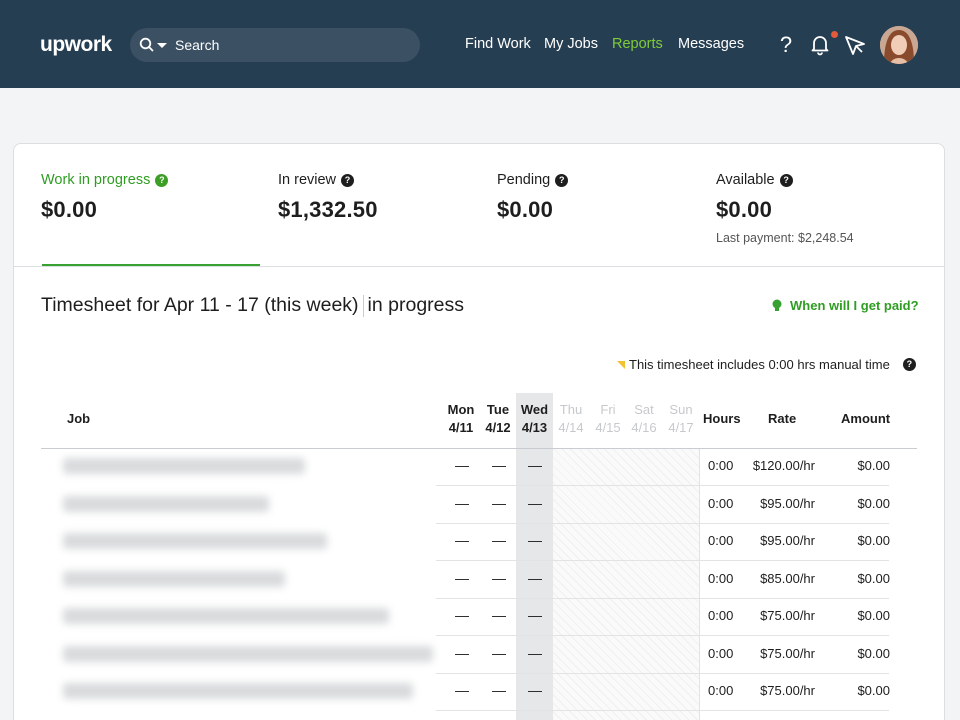 Image resolution: width=960 pixels, height=720 pixels. Describe the element at coordinates (147, 45) in the screenshot. I see `search-icon` at that location.